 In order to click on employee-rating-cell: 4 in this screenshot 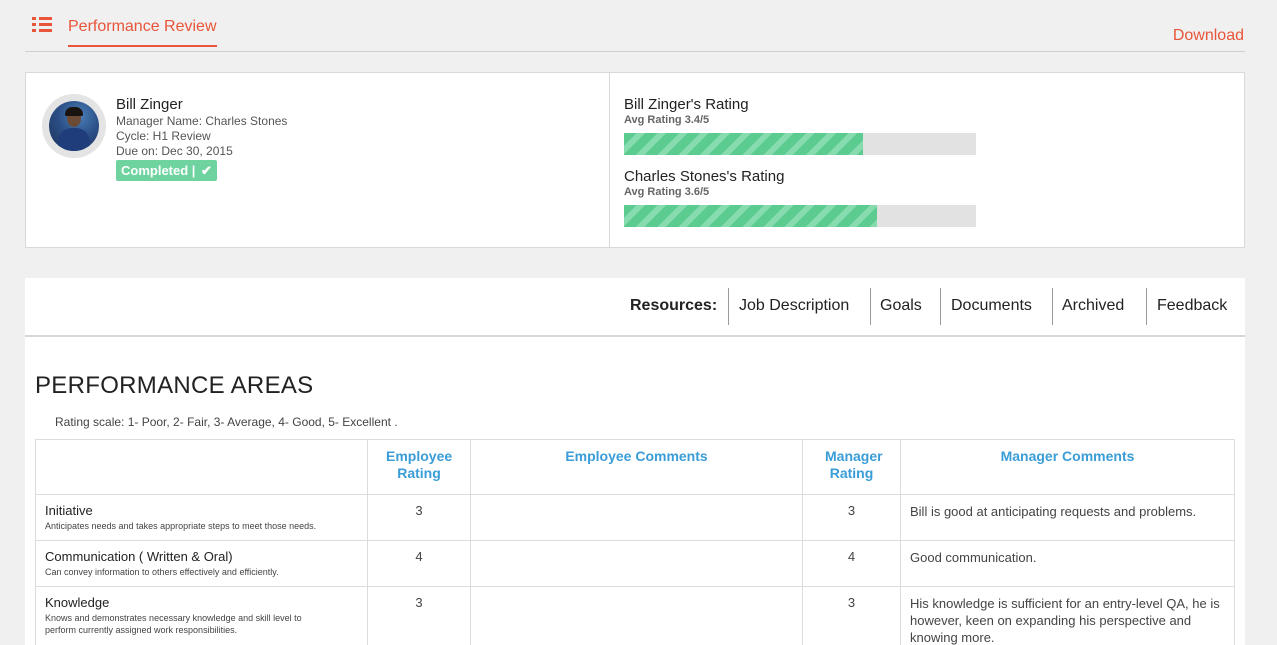, I will do `click(419, 563)`.